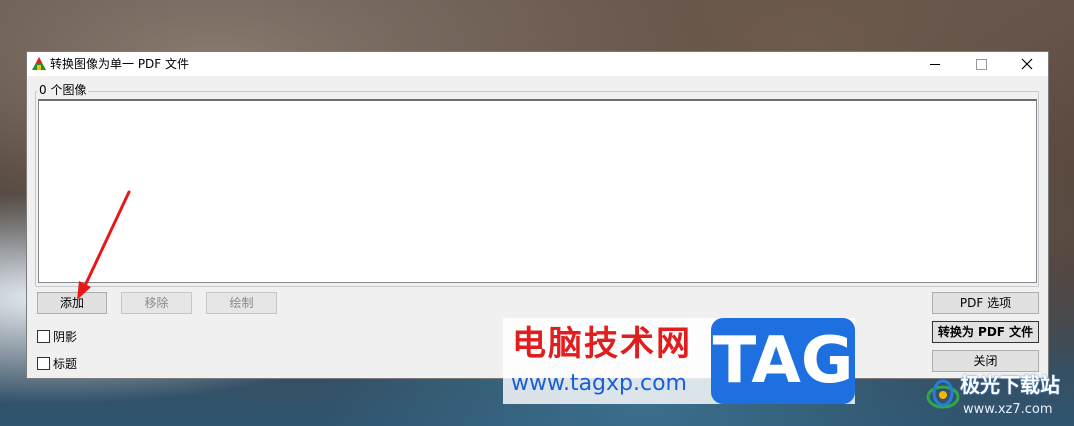 Image resolution: width=1074 pixels, height=426 pixels. Describe the element at coordinates (599, 383) in the screenshot. I see `watermark-site-url: www.tagxp.com` at that location.